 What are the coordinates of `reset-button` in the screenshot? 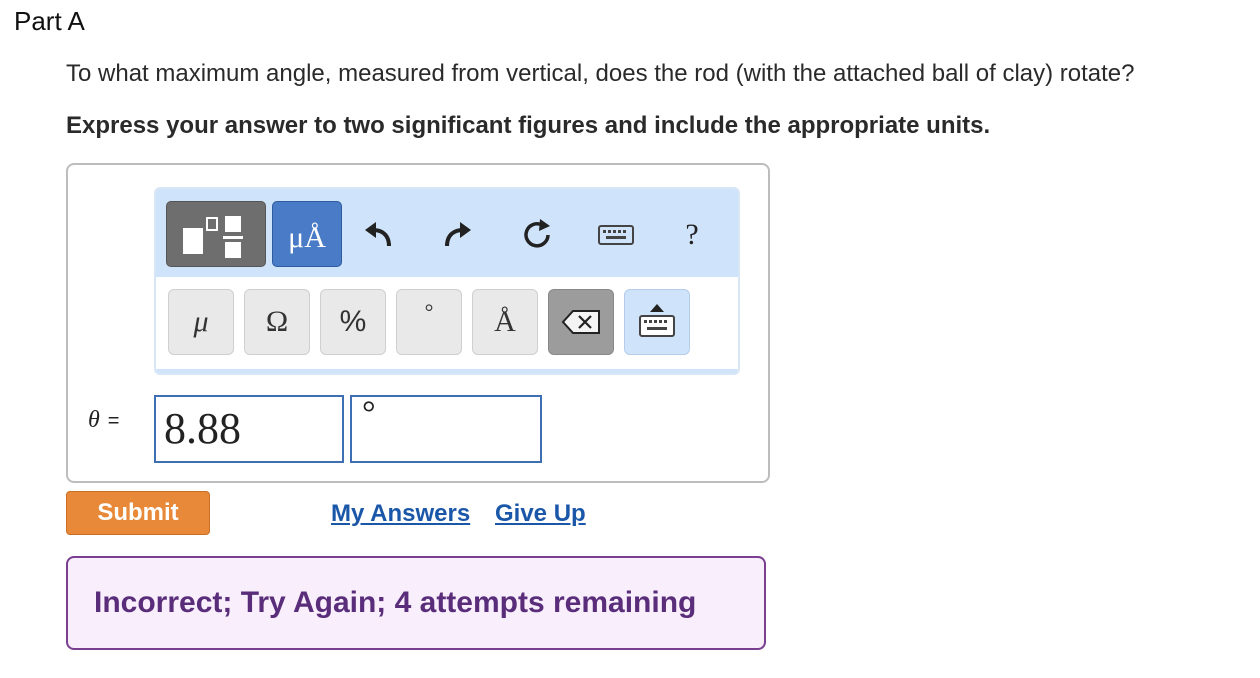 It's located at (538, 235).